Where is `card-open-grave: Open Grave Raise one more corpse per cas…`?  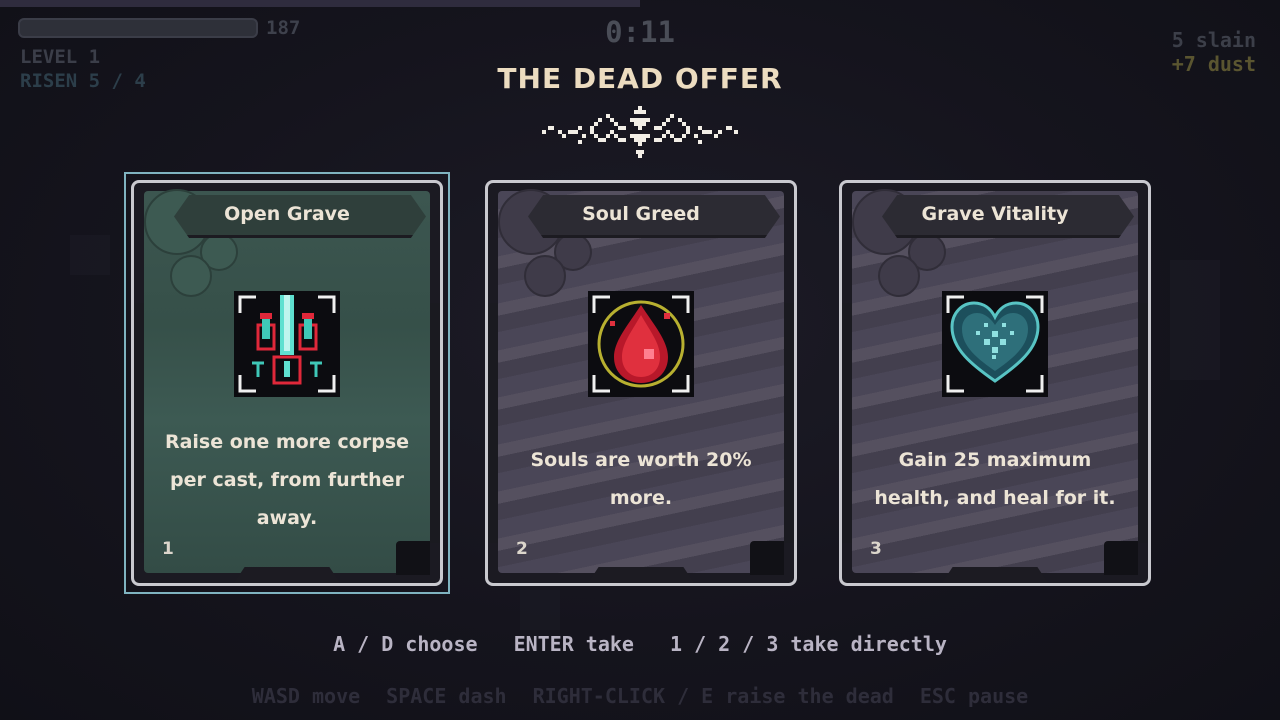
card-open-grave: Open Grave Raise one more corpse per cas… is located at coordinates (287, 383).